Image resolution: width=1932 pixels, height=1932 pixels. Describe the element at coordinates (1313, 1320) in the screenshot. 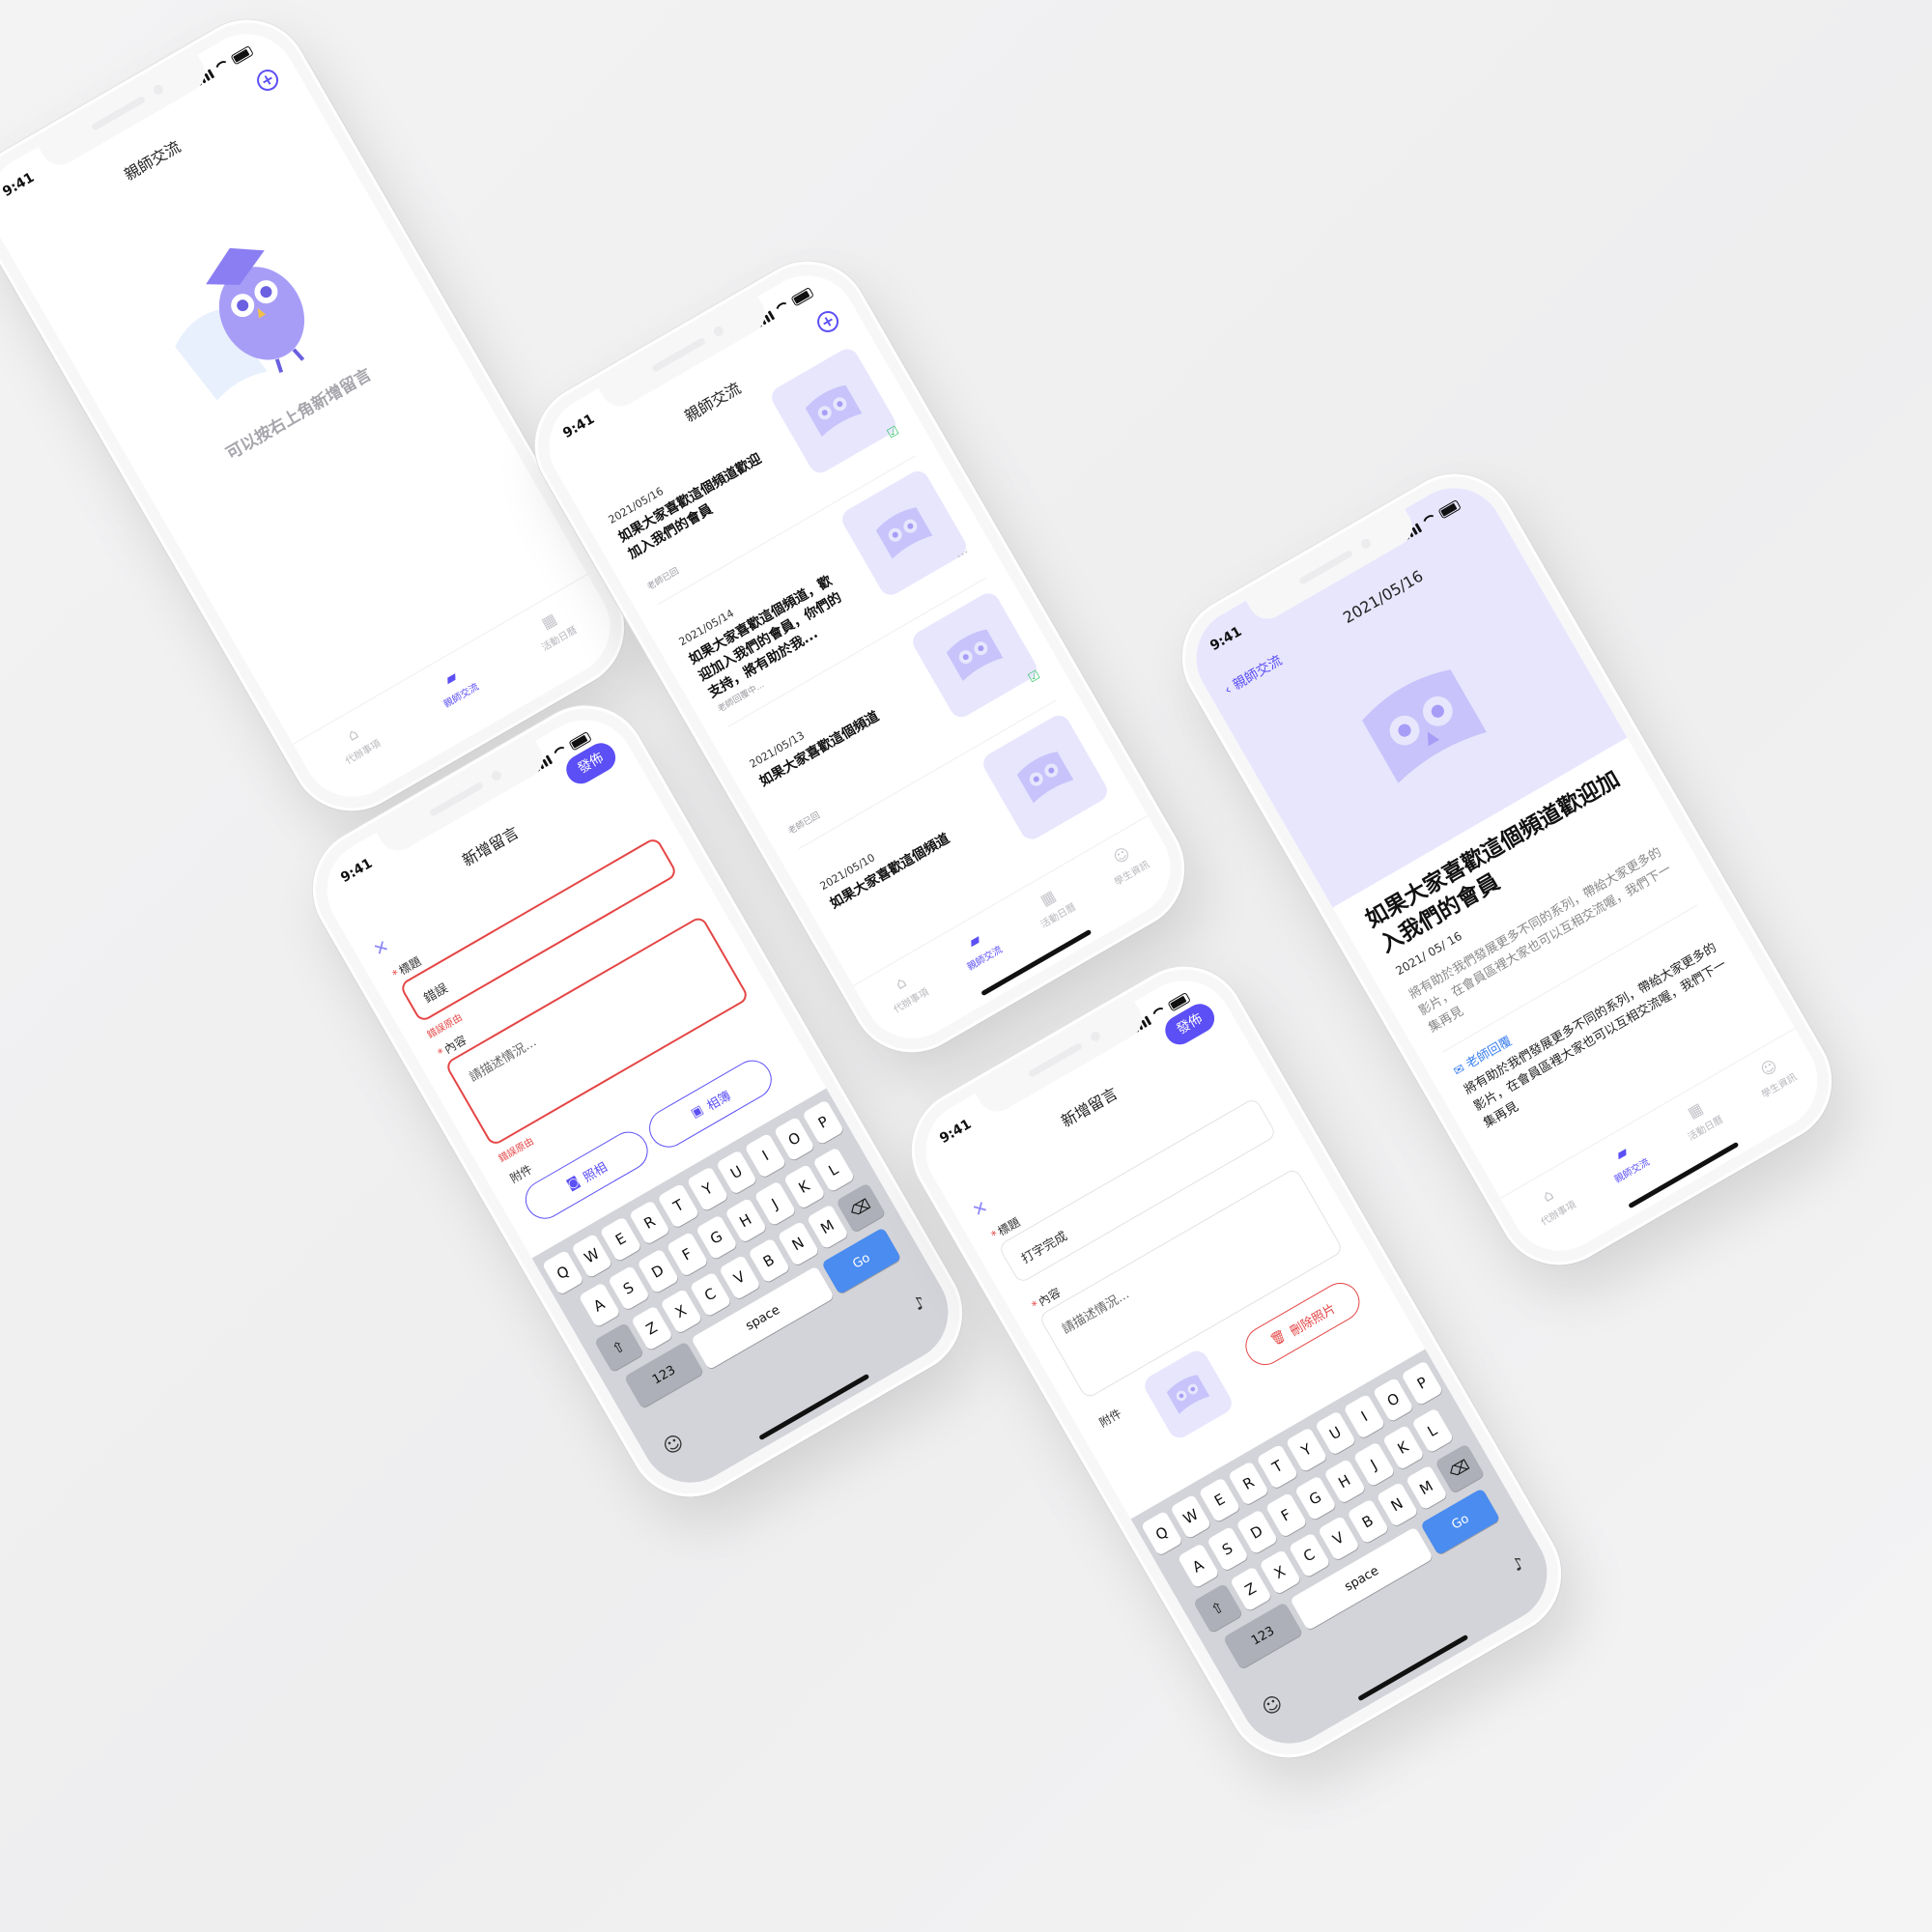

I see `delete-photo-label: 刪除照片` at that location.